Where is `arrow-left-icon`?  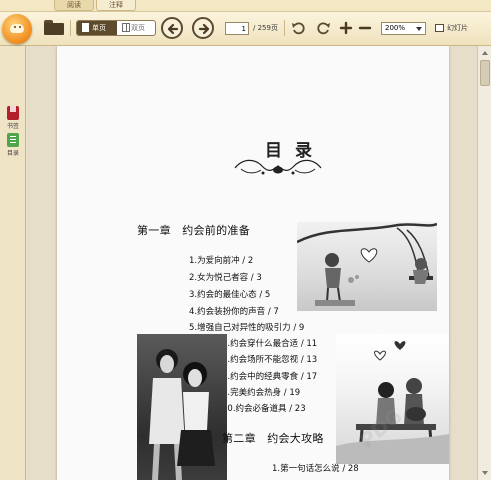
arrow-left-icon is located at coordinates (173, 29).